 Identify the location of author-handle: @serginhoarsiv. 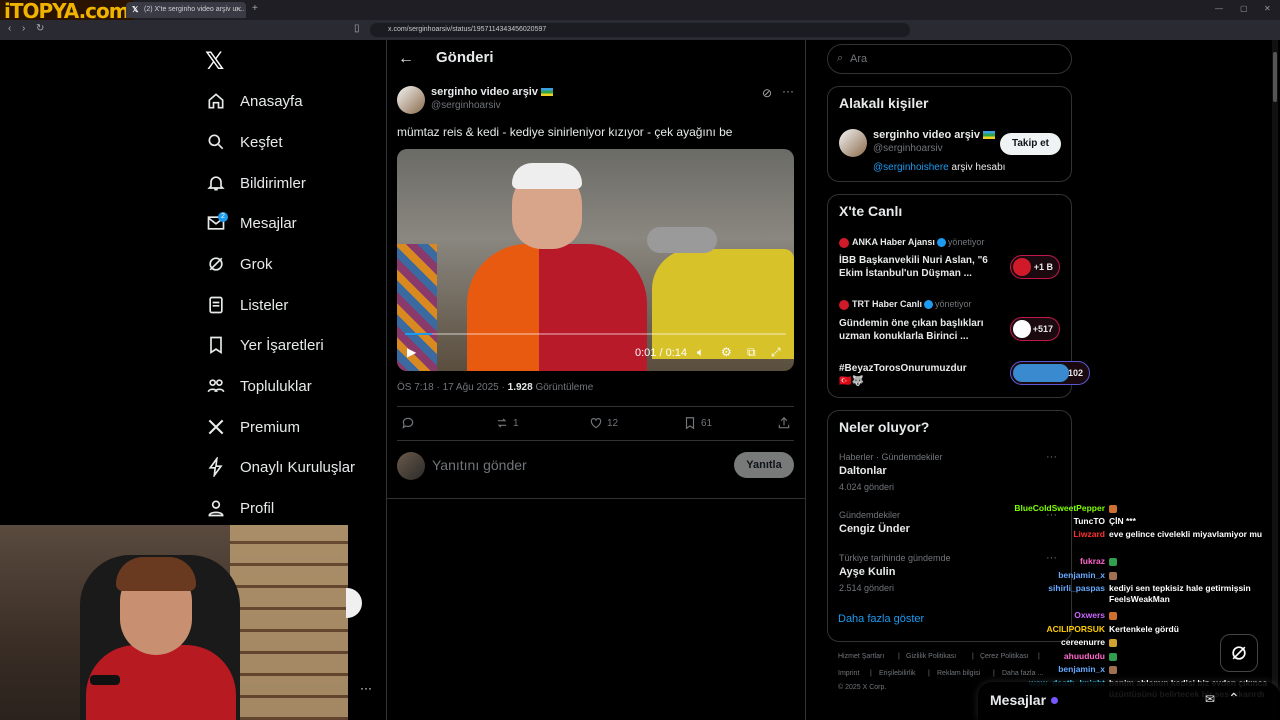
(466, 105).